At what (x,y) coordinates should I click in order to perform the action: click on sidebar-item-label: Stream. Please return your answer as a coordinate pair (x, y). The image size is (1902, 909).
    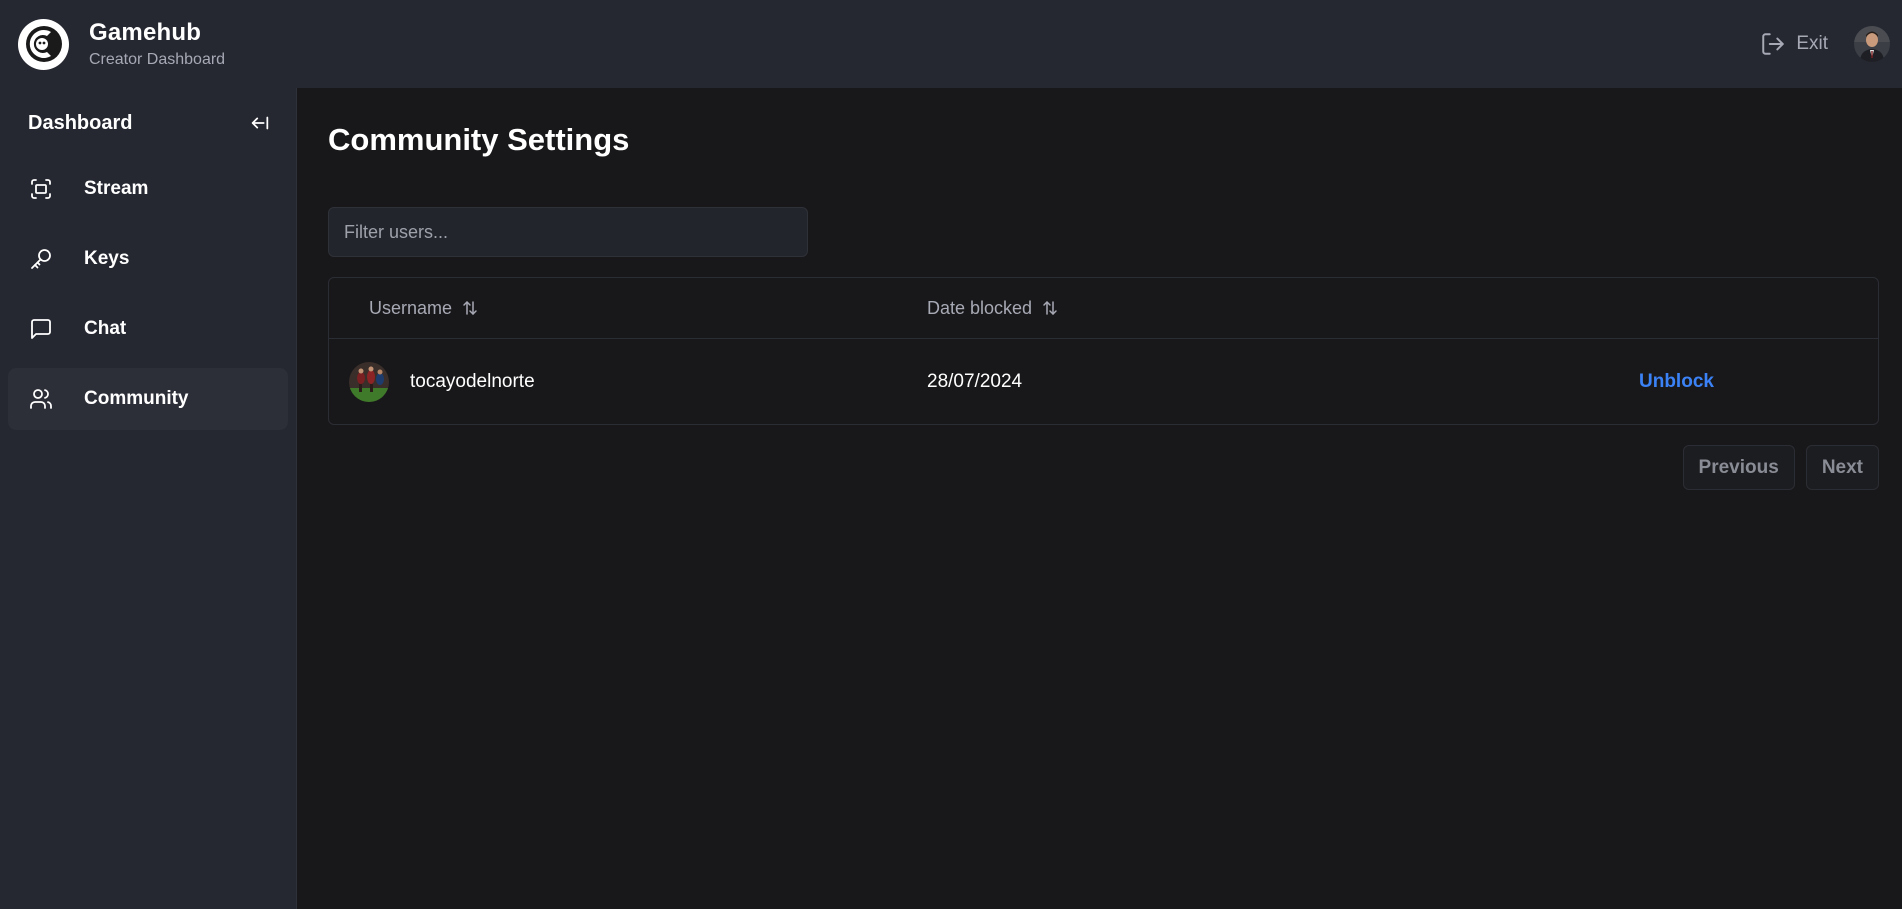
    Looking at the image, I should click on (116, 188).